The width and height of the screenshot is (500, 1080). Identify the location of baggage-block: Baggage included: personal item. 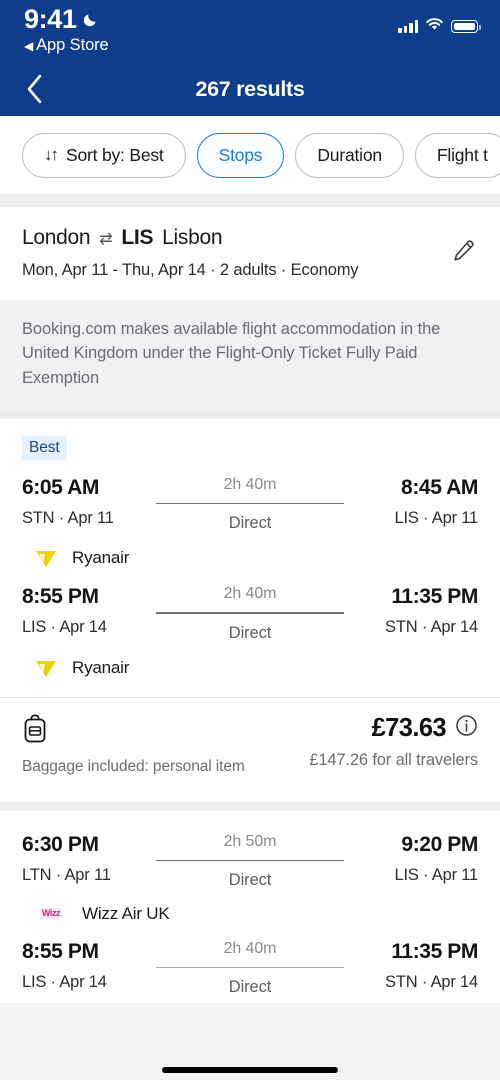
(133, 746).